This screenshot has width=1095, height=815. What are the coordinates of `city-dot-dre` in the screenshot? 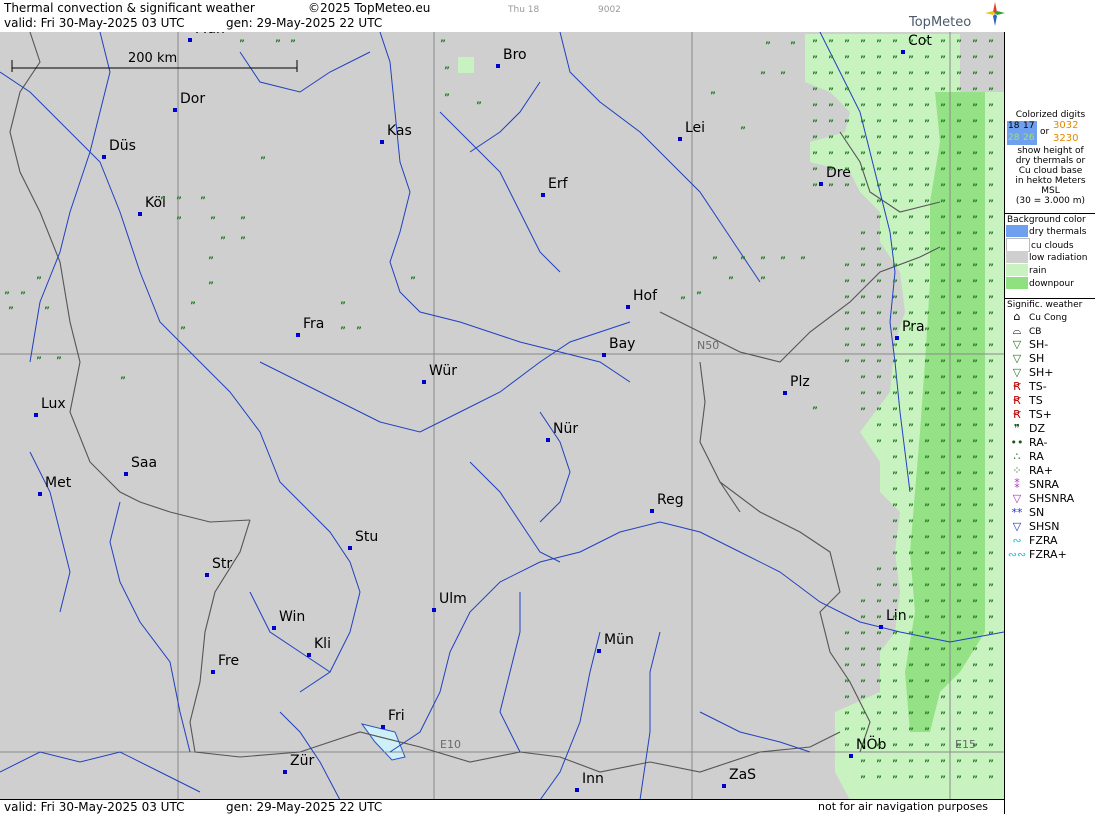 It's located at (821, 184).